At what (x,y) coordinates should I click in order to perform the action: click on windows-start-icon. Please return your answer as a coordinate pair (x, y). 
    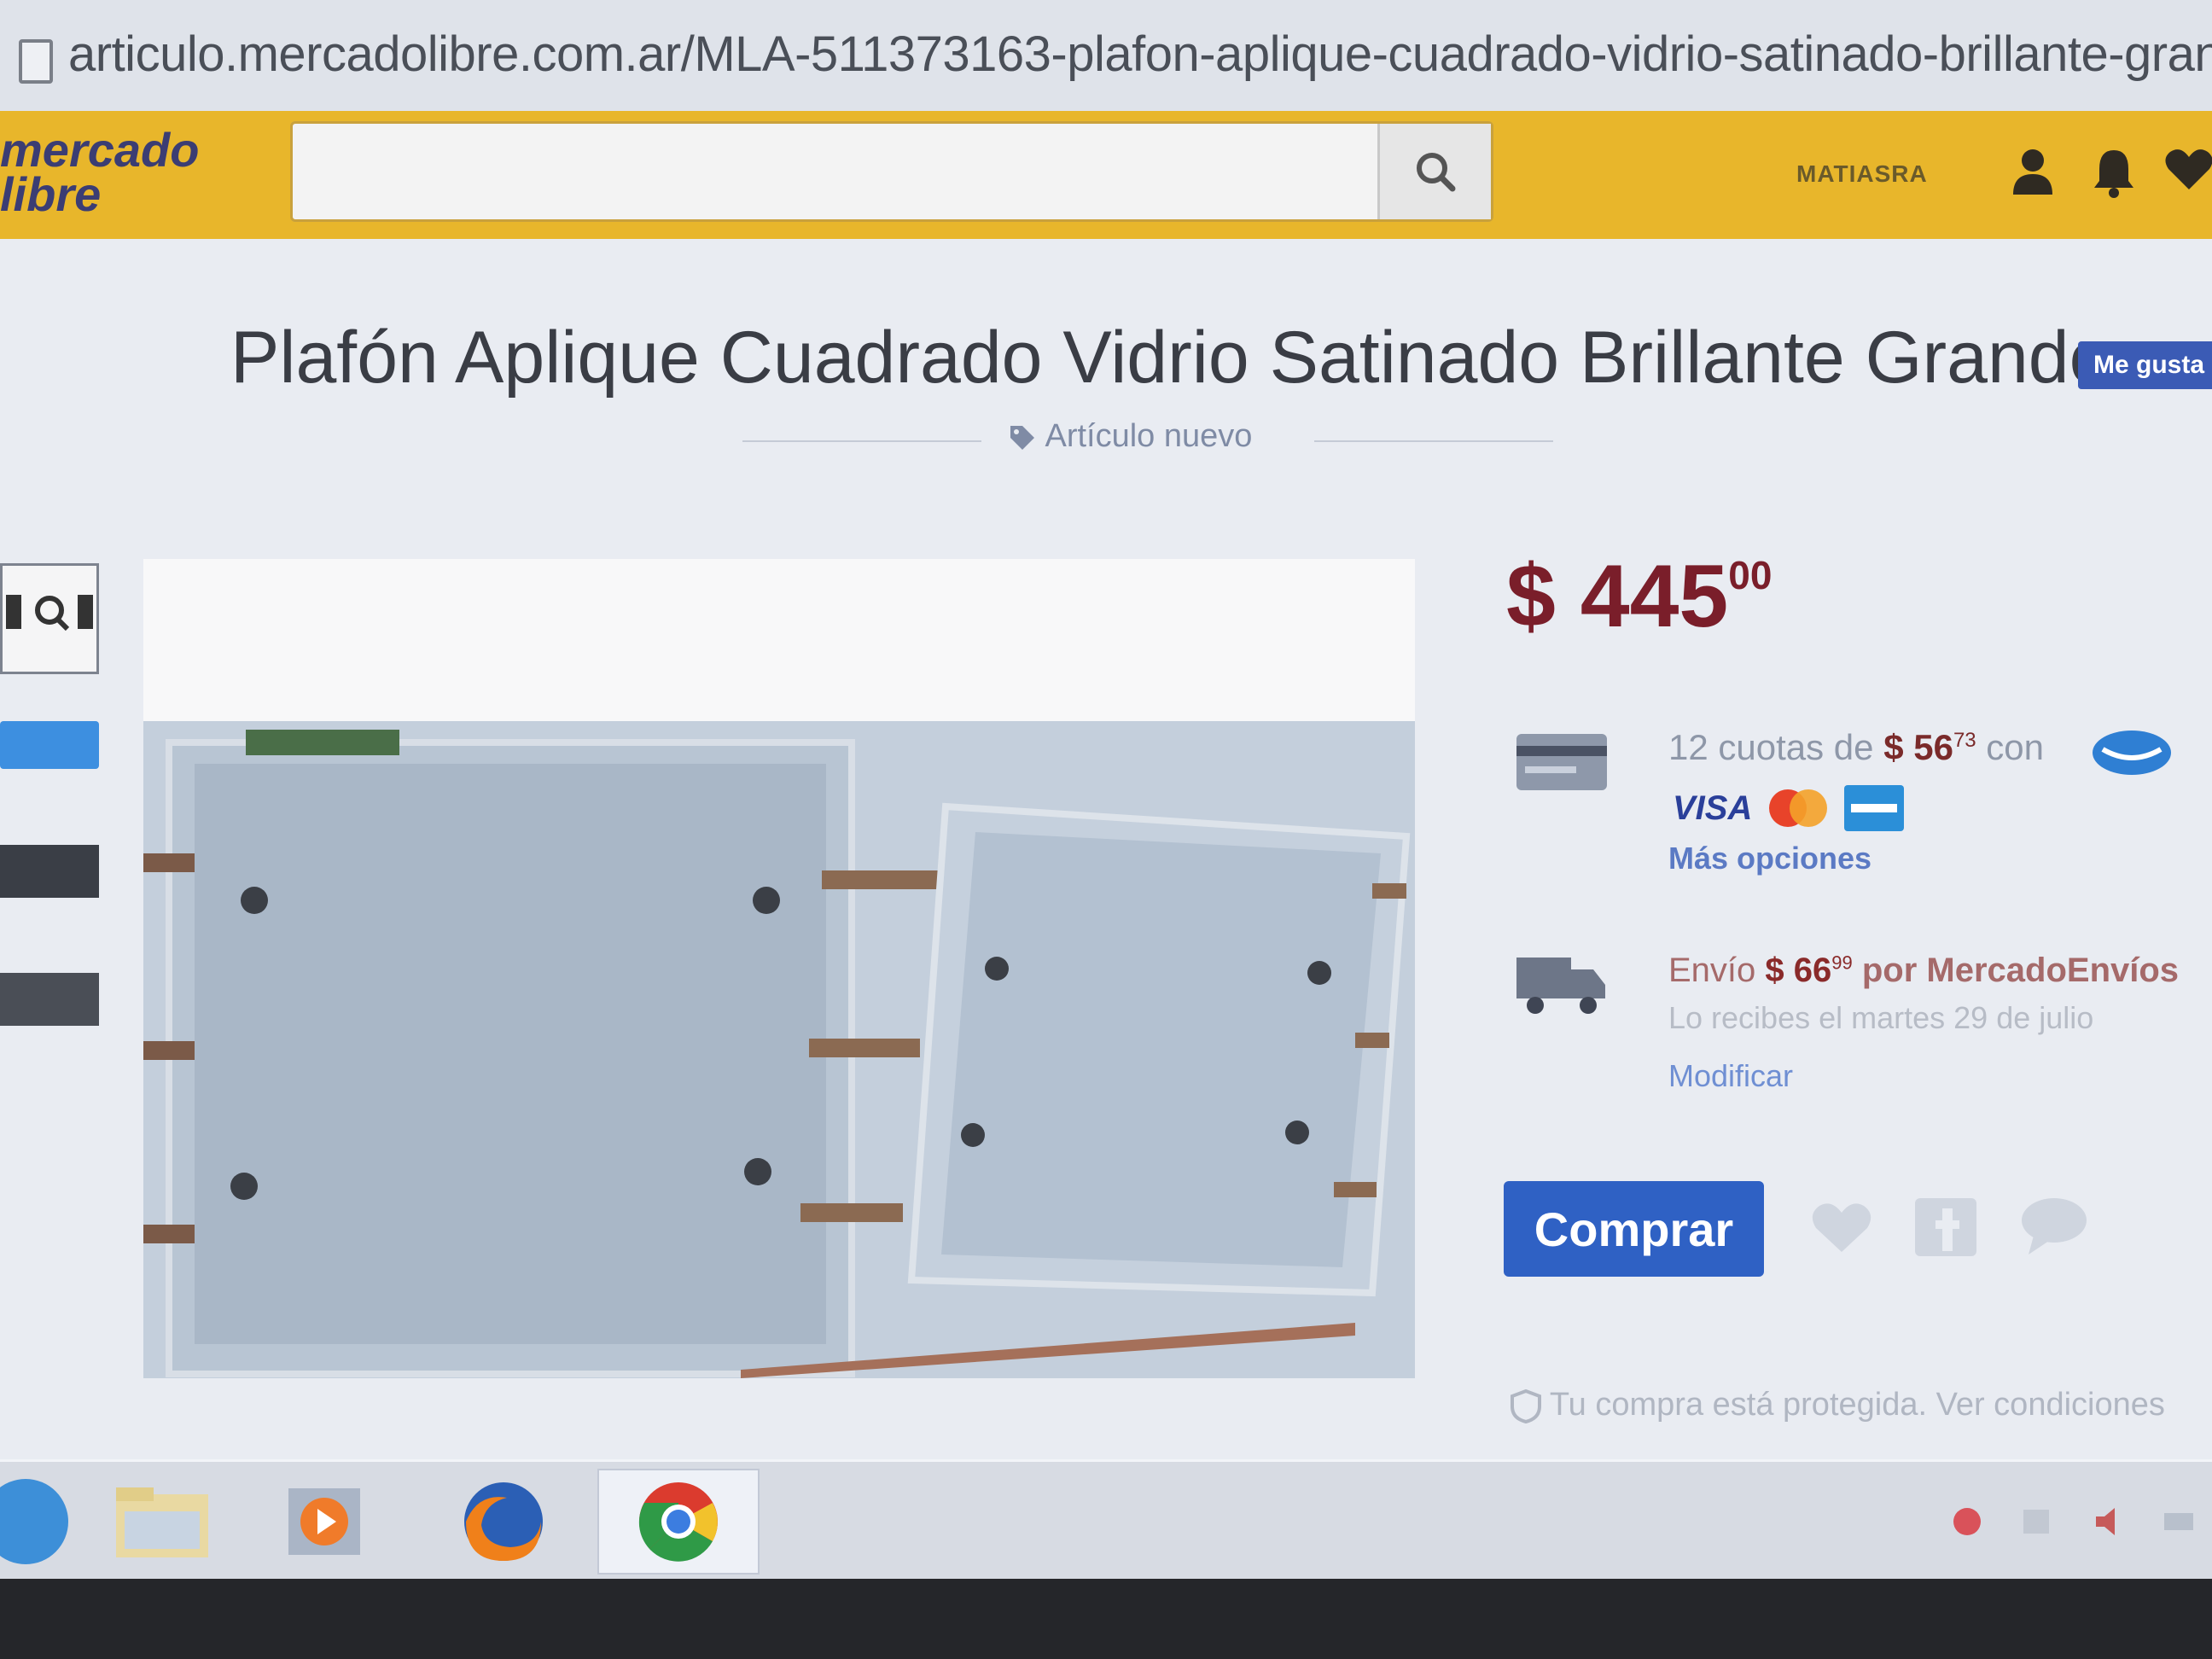
    Looking at the image, I should click on (34, 1521).